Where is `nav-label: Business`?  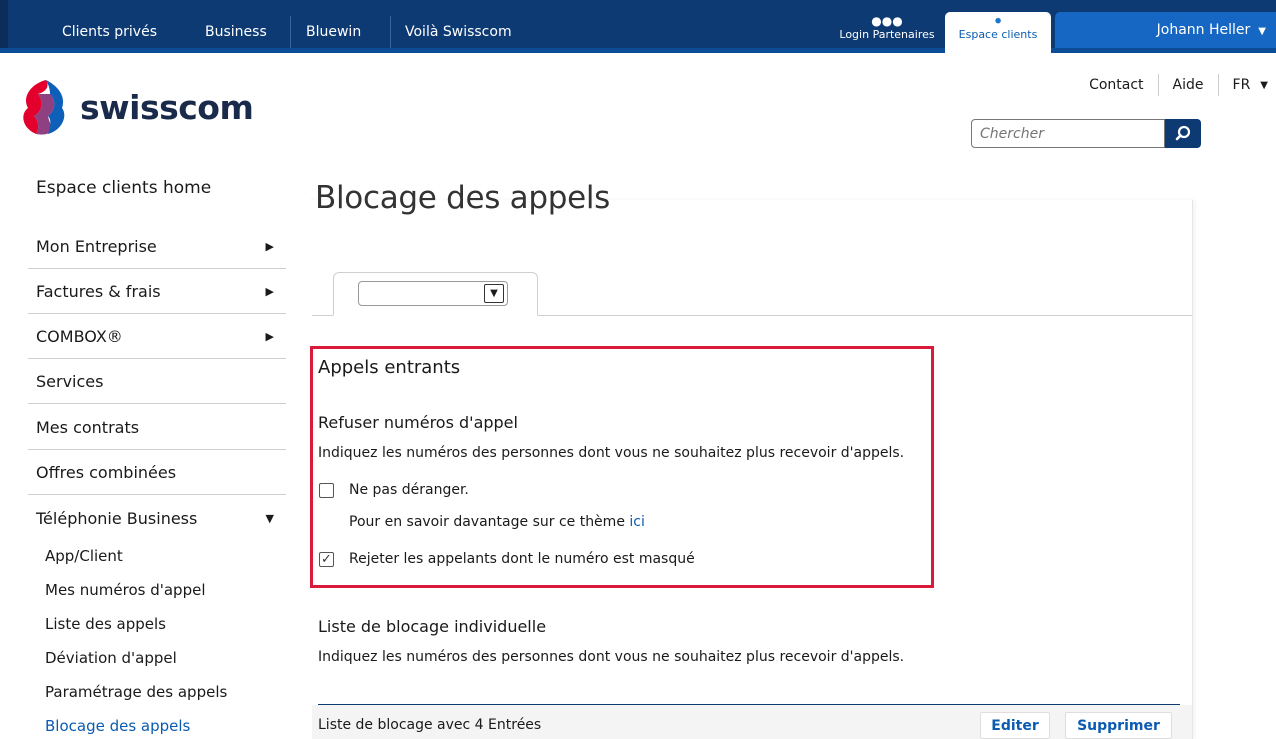
nav-label: Business is located at coordinates (236, 32).